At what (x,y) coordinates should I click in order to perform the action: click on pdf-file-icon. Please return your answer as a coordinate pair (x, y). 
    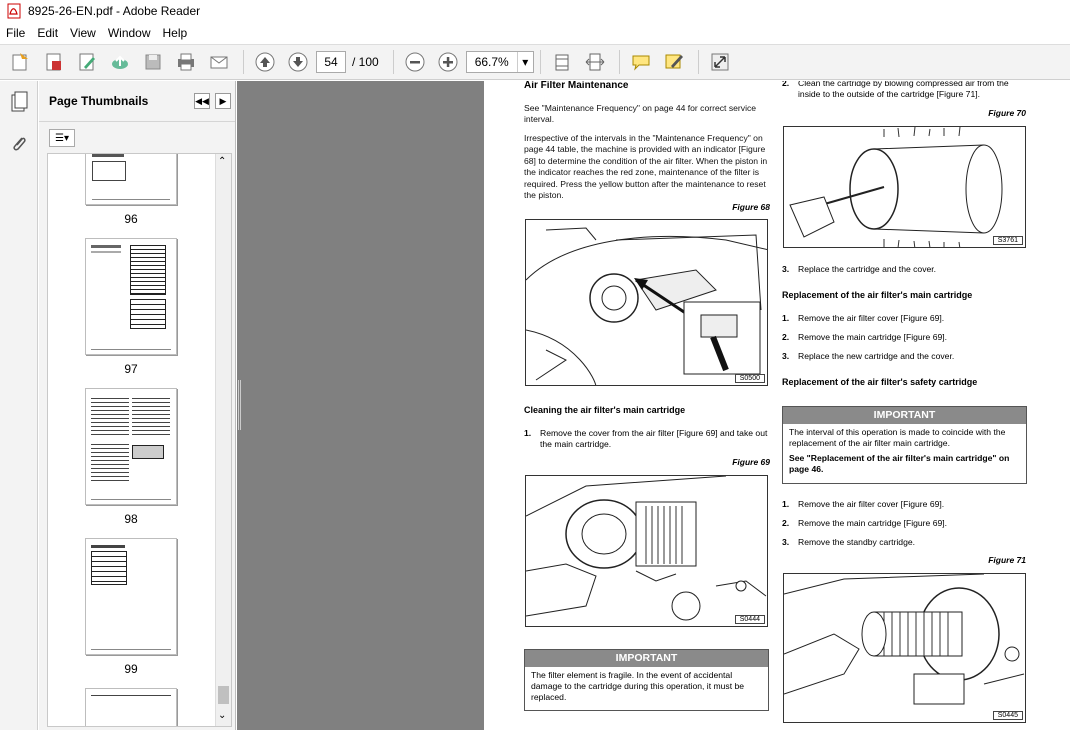
    Looking at the image, I should click on (14, 11).